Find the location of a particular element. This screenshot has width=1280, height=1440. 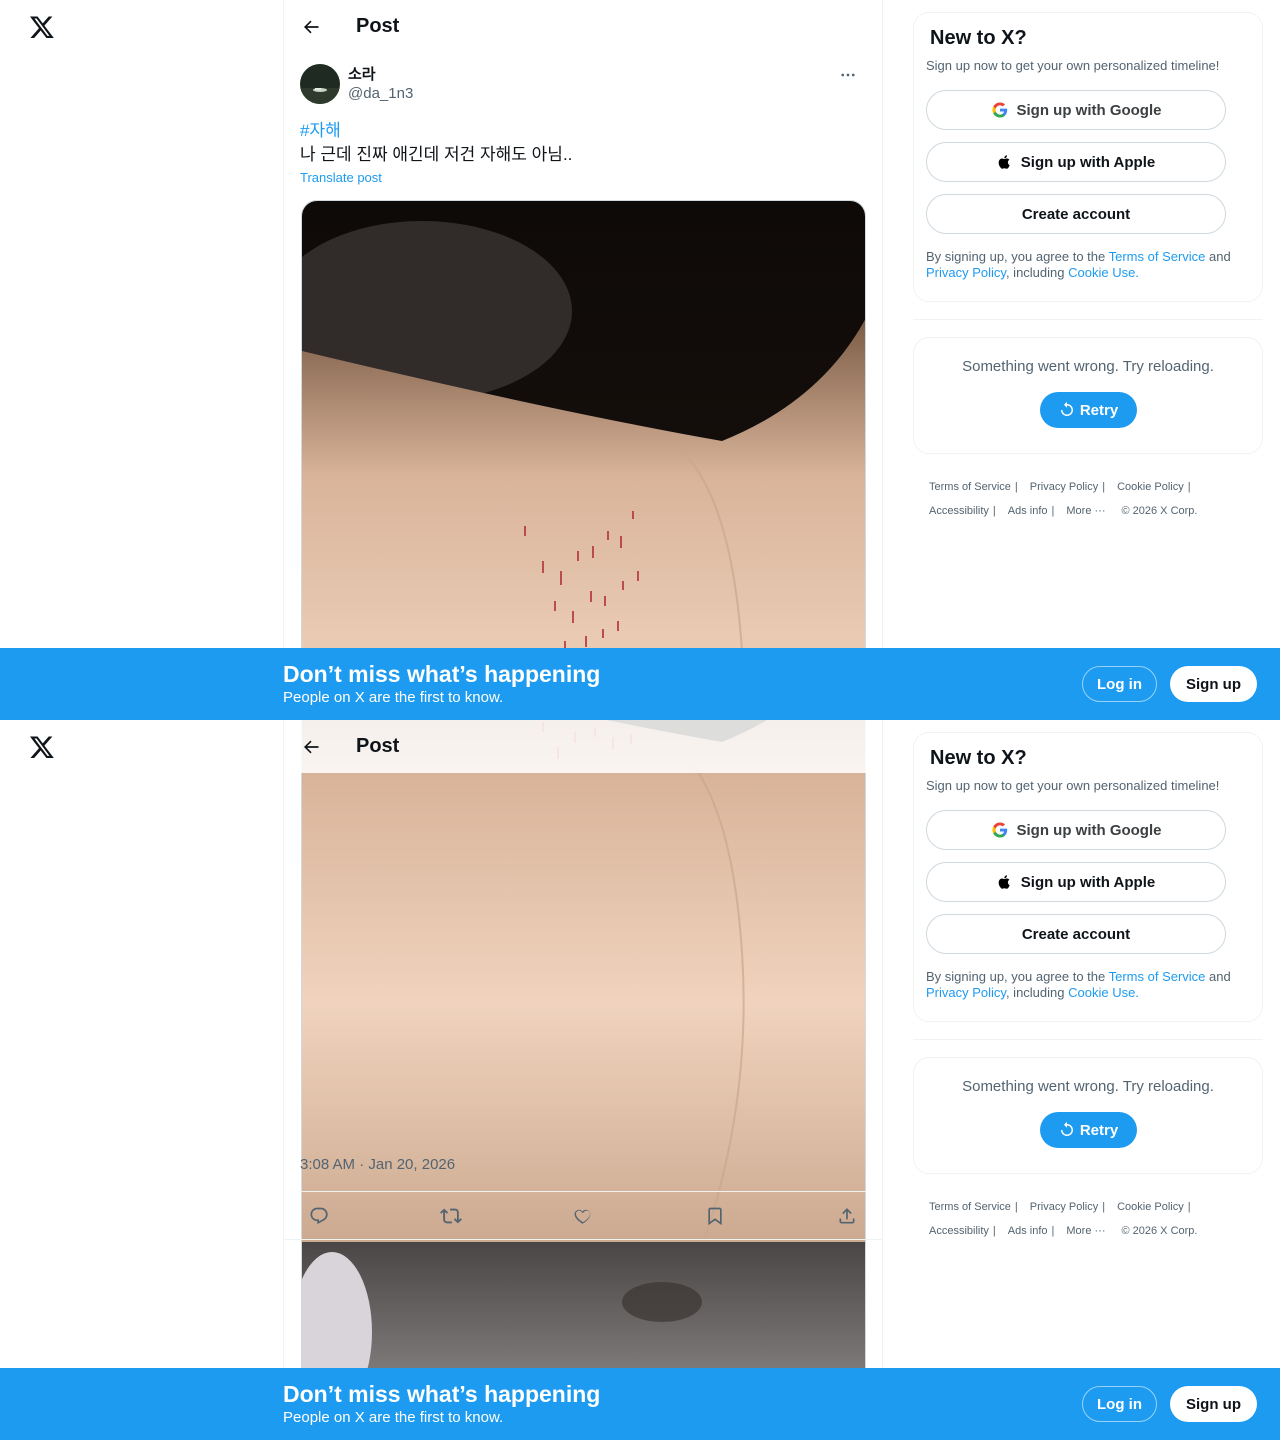

repost-icon is located at coordinates (451, 1216).